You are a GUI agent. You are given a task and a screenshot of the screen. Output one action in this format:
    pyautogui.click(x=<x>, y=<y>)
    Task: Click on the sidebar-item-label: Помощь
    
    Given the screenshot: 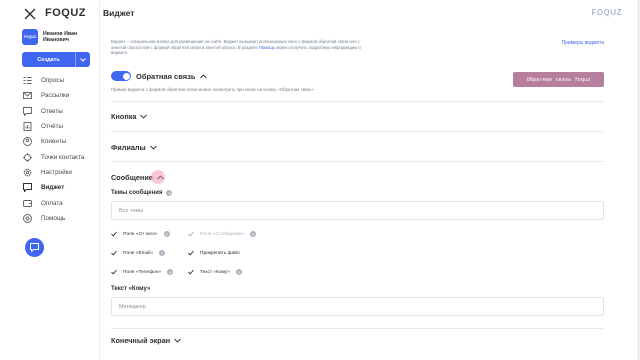 What is the action you would take?
    pyautogui.click(x=53, y=218)
    